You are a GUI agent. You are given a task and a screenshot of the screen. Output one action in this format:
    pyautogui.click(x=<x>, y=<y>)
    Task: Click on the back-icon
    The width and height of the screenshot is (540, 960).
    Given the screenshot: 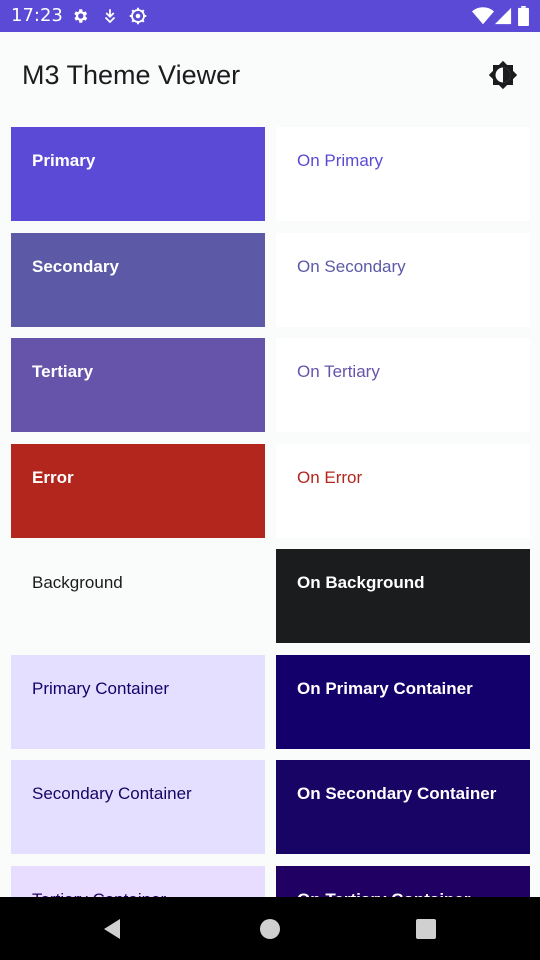 What is the action you would take?
    pyautogui.click(x=113, y=929)
    